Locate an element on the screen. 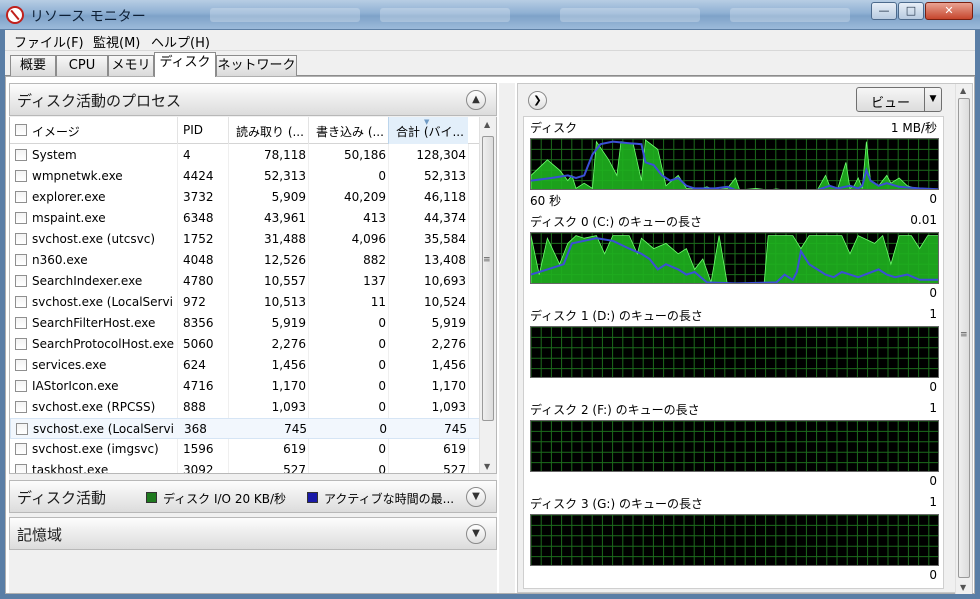 The height and width of the screenshot is (599, 980). cell-total: 2,276 is located at coordinates (448, 344).